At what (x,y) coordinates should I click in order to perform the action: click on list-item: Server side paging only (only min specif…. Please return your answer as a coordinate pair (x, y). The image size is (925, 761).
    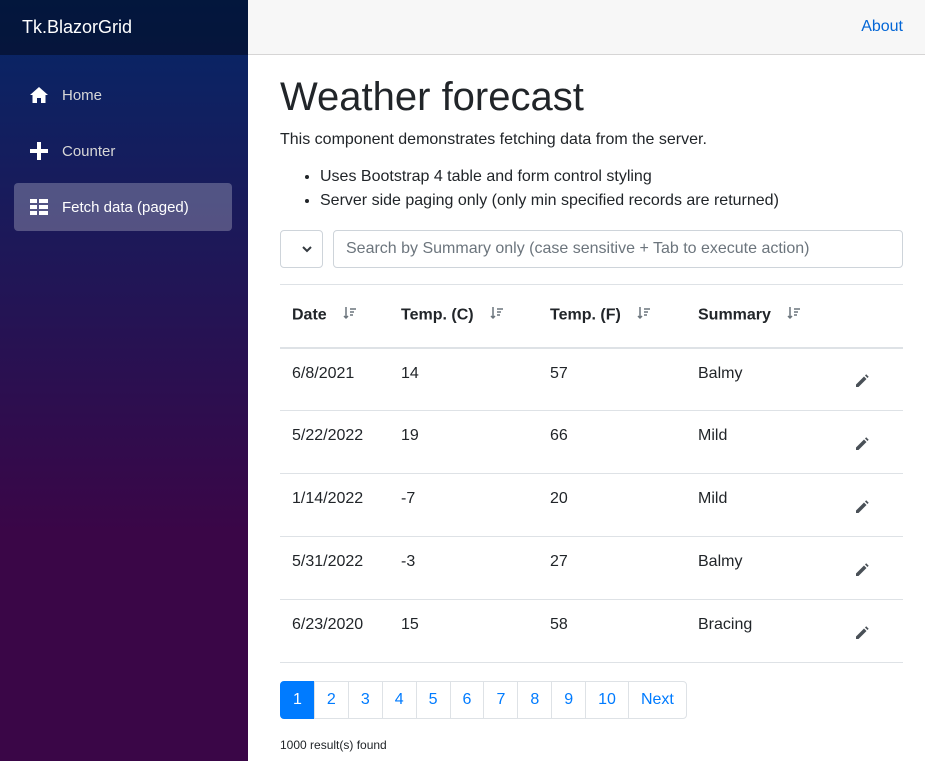
    Looking at the image, I should click on (611, 201).